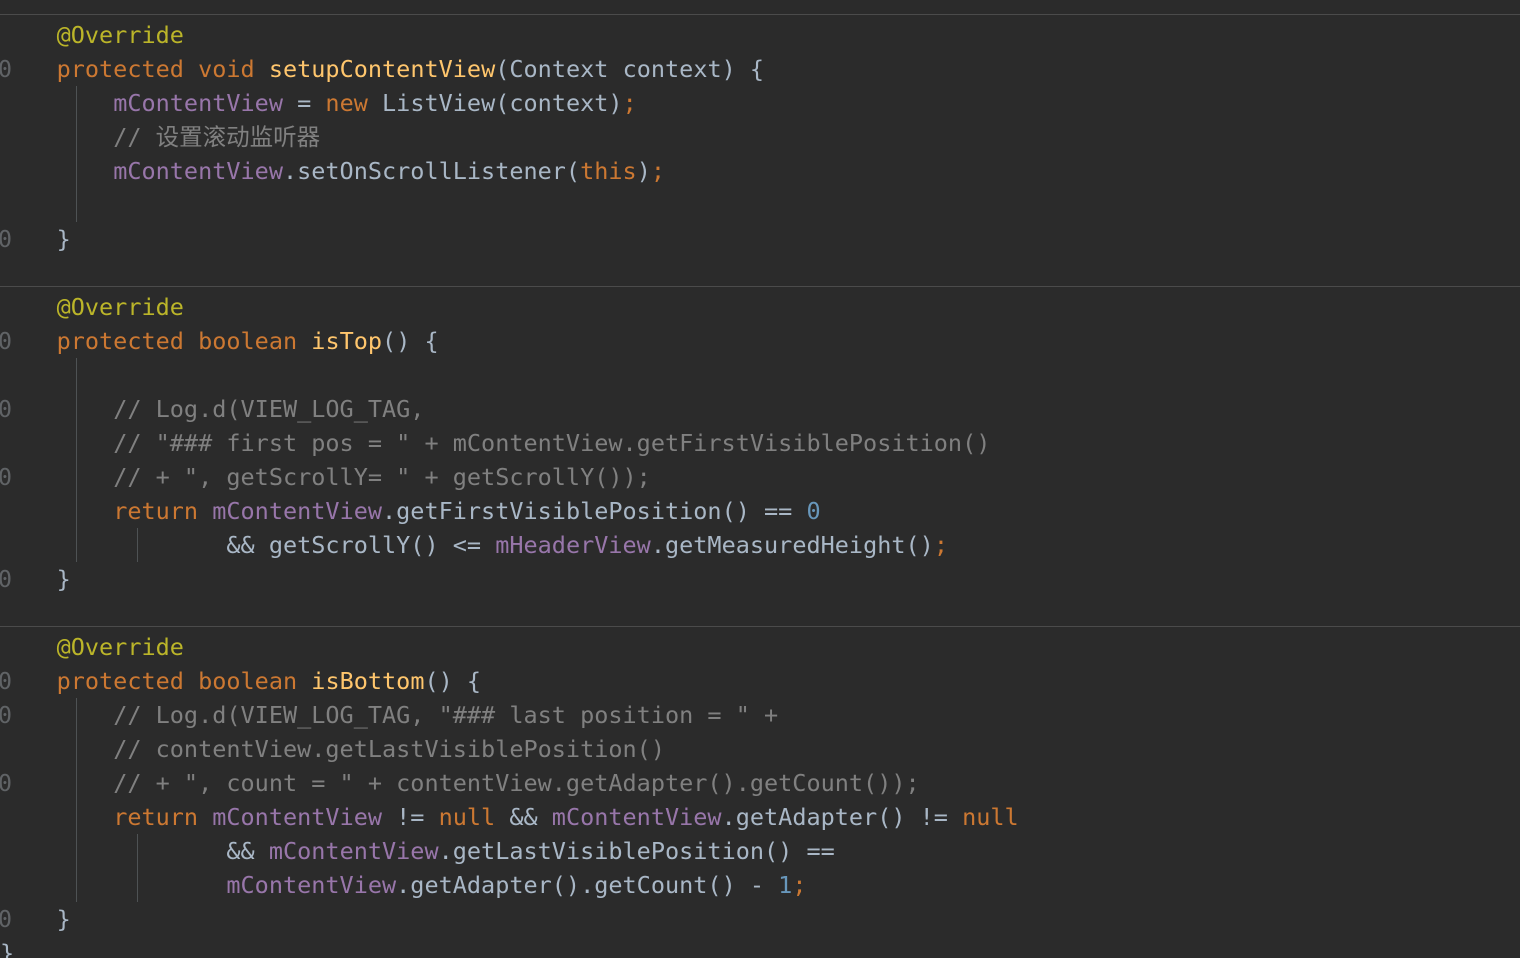  Describe the element at coordinates (389, 749) in the screenshot. I see `comment-token: // contentView.getLastVisiblePosition()` at that location.